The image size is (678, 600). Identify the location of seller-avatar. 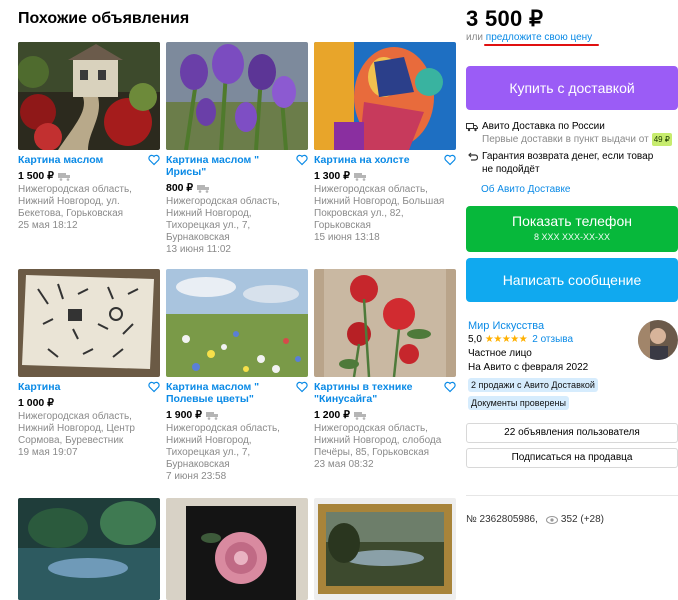
(658, 340).